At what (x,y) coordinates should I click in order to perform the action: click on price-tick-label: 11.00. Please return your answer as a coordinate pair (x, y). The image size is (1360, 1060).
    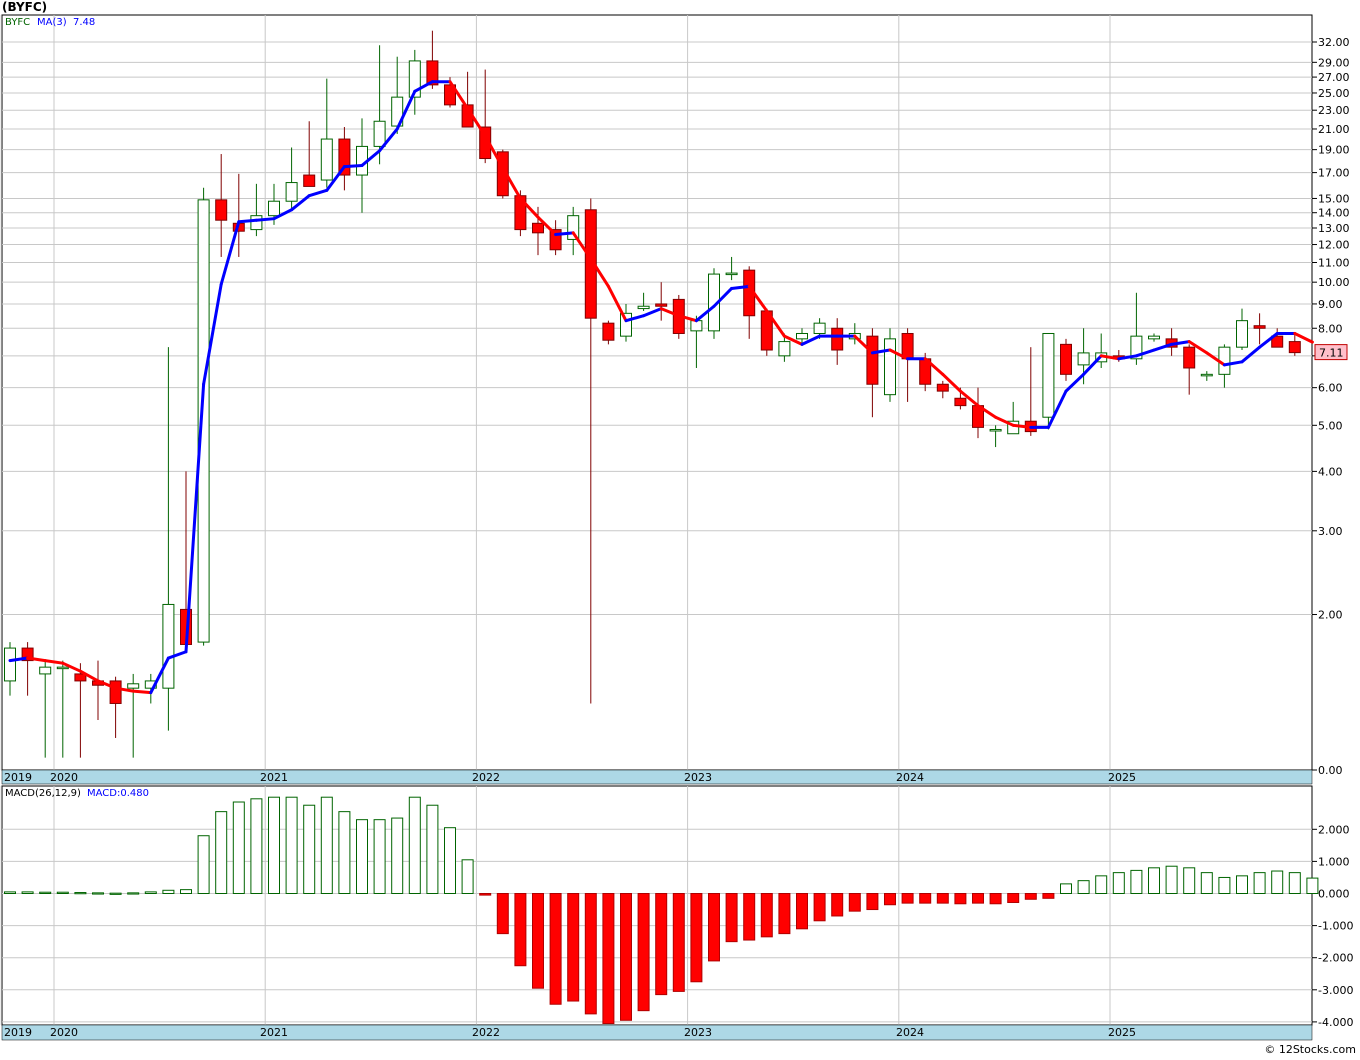
    Looking at the image, I should click on (1334, 263).